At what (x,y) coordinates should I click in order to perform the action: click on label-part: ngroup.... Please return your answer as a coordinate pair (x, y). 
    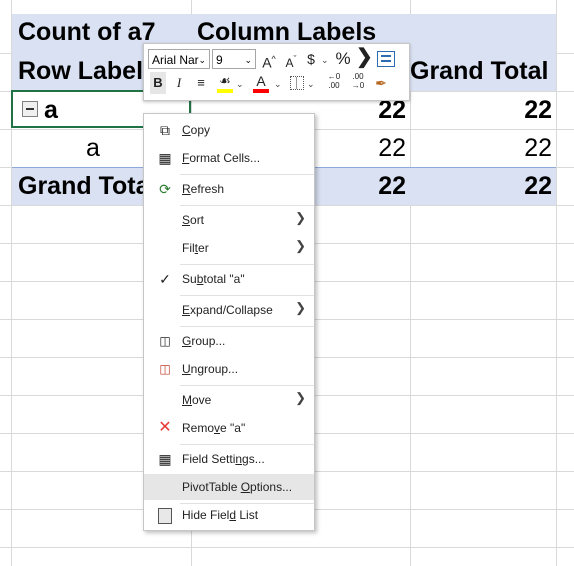
    Looking at the image, I should click on (214, 369).